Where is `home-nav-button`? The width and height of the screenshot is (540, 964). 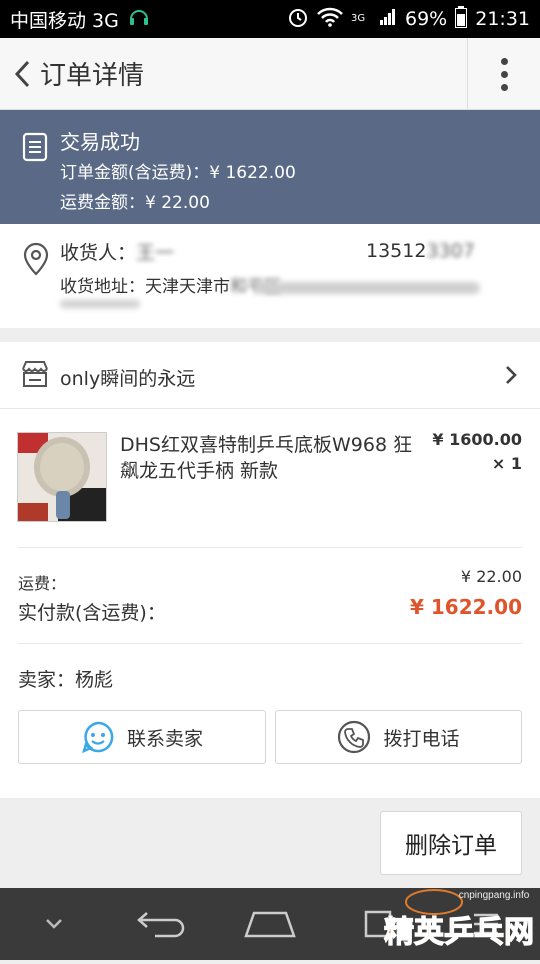
home-nav-button is located at coordinates (270, 924).